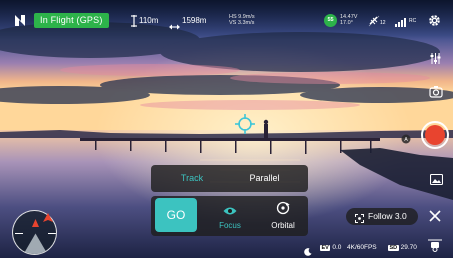  I want to click on mode-focus: Focus, so click(230, 216).